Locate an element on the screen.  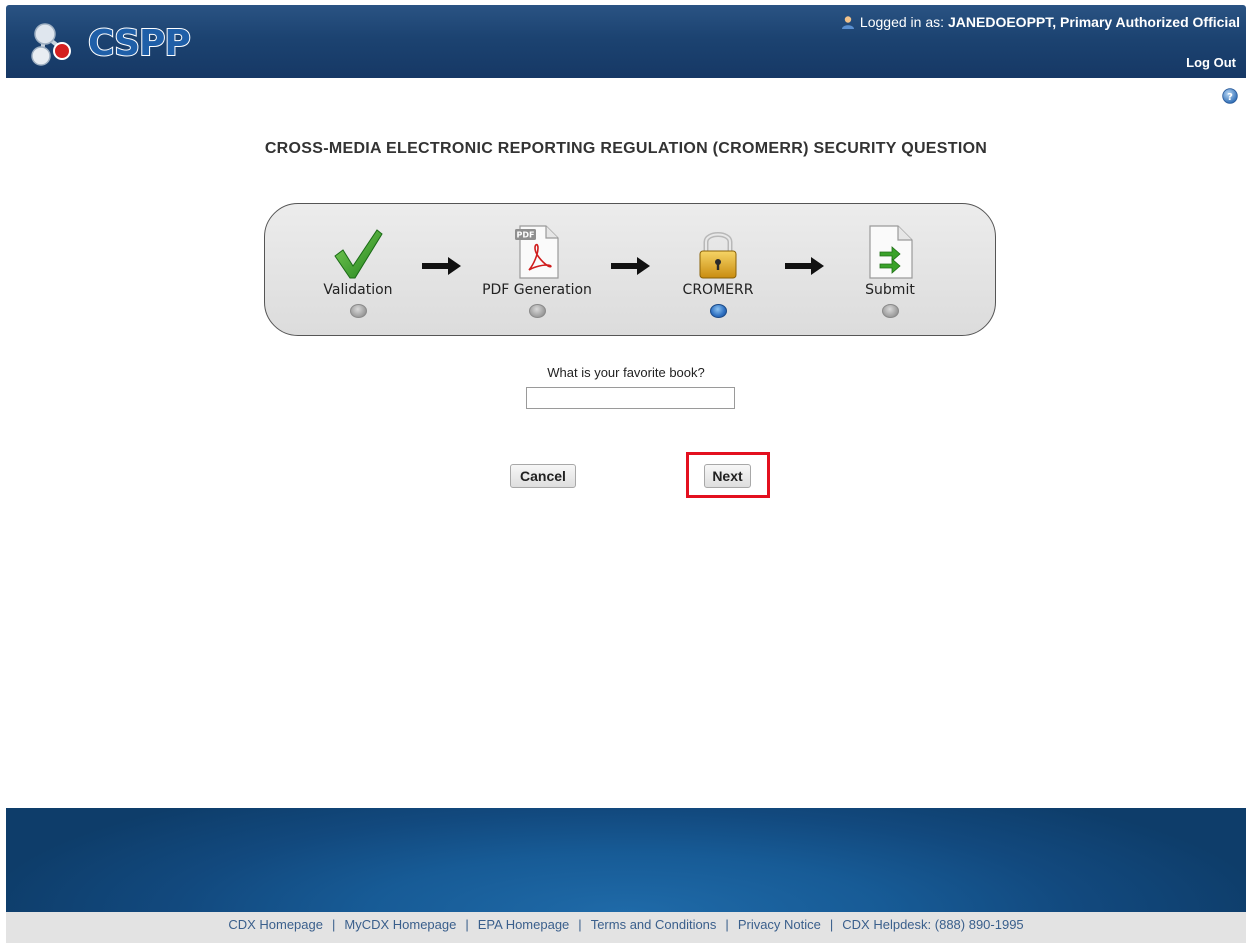
molecule-icon is located at coordinates (51, 44).